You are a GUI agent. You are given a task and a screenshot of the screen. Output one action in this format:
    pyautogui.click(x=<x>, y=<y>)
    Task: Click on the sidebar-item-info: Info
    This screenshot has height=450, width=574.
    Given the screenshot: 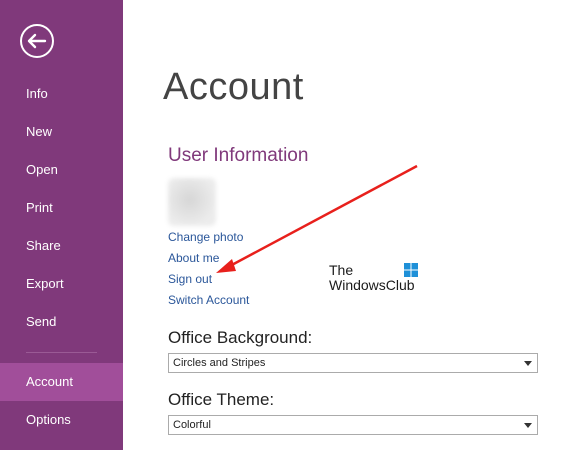 What is the action you would take?
    pyautogui.click(x=61, y=94)
    